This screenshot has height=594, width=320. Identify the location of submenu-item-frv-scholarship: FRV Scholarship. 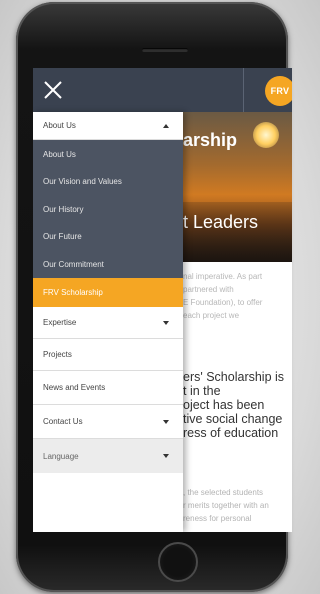
(108, 292).